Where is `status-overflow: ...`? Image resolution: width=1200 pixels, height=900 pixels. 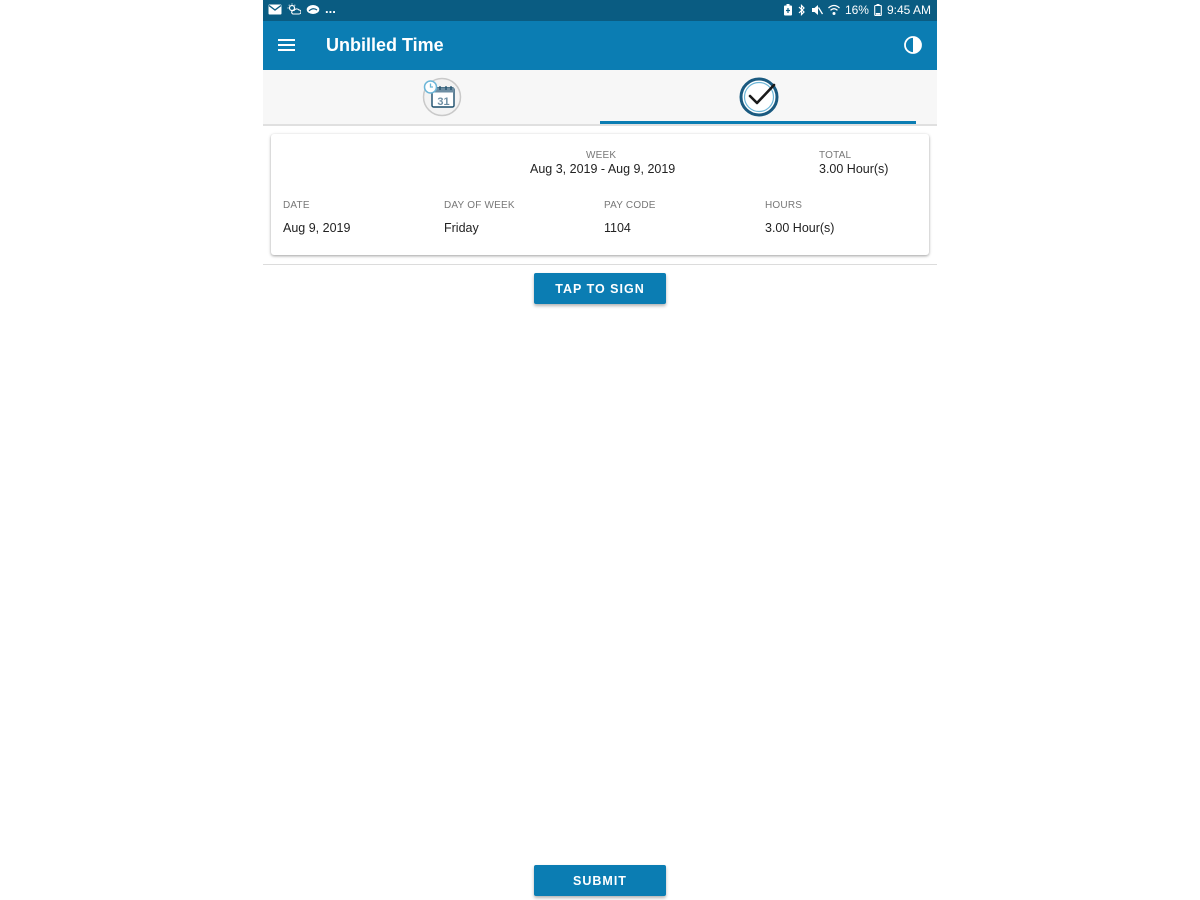 status-overflow: ... is located at coordinates (330, 8).